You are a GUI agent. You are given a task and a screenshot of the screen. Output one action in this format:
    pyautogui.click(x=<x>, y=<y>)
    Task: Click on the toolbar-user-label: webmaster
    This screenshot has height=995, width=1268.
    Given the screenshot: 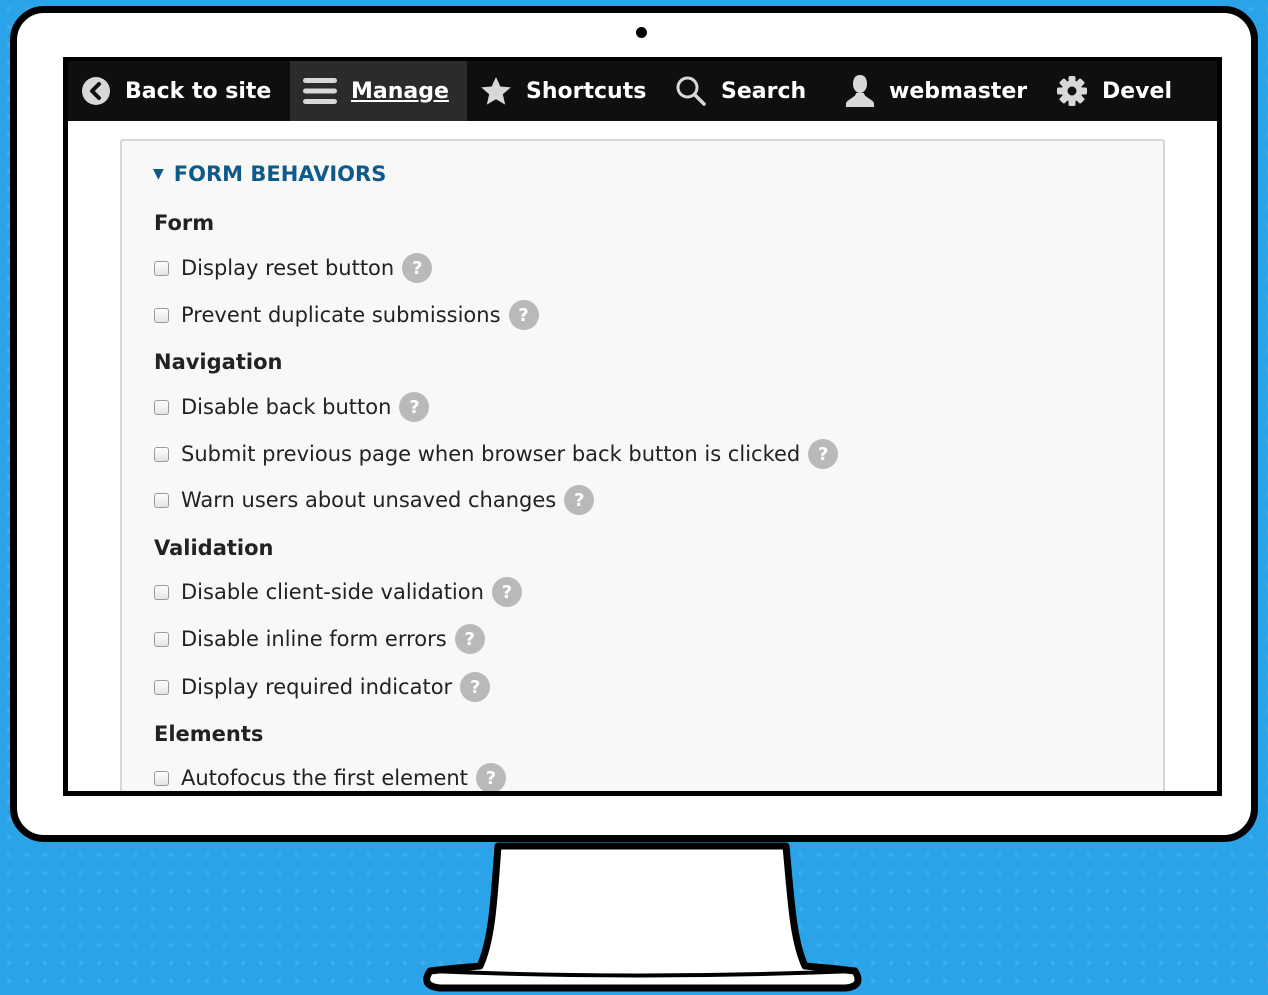 What is the action you would take?
    pyautogui.click(x=958, y=91)
    